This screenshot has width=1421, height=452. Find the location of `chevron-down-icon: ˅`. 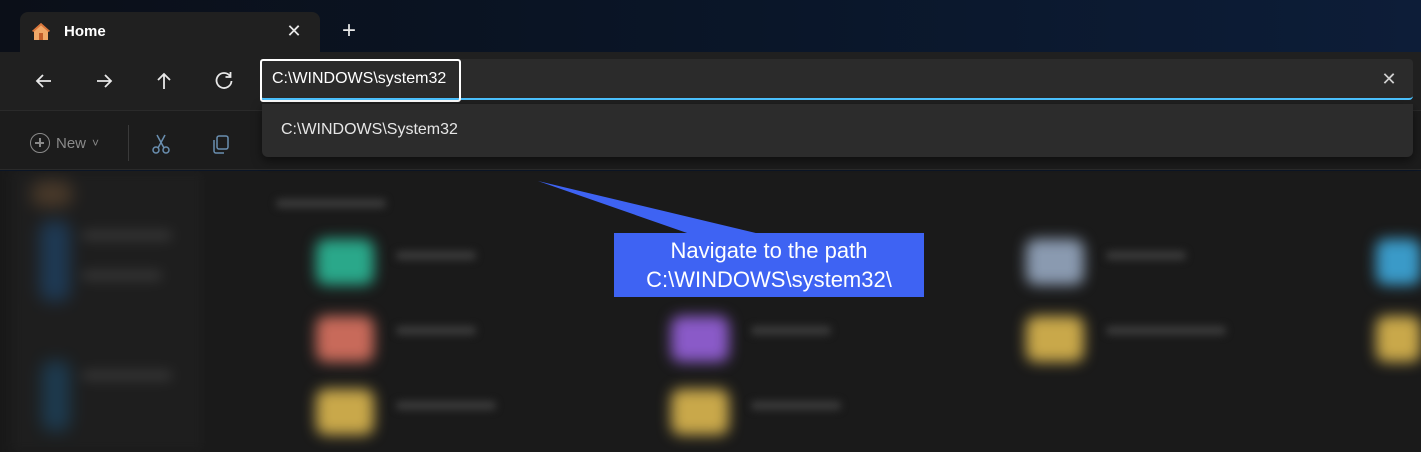

chevron-down-icon: ˅ is located at coordinates (96, 143).